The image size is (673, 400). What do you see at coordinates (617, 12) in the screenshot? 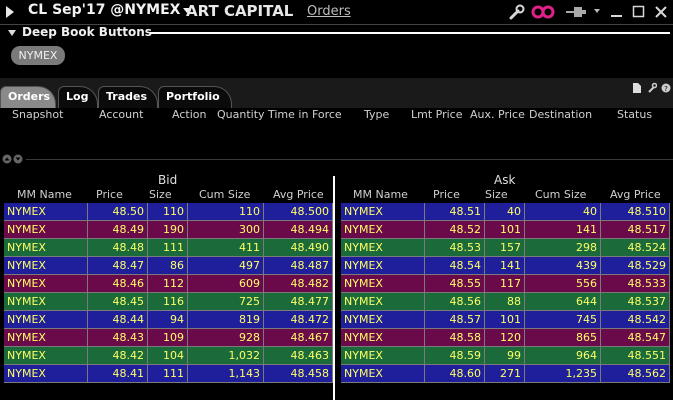
I see `minimize-icon` at bounding box center [617, 12].